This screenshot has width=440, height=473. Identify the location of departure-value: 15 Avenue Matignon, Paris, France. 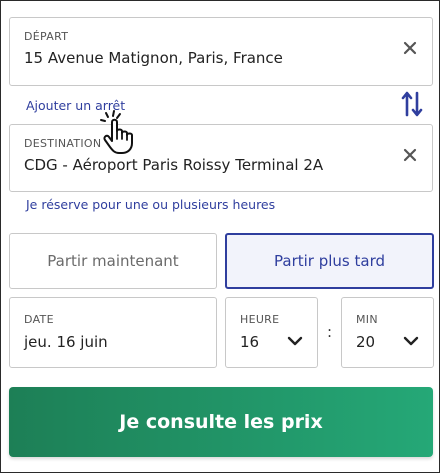
(153, 58).